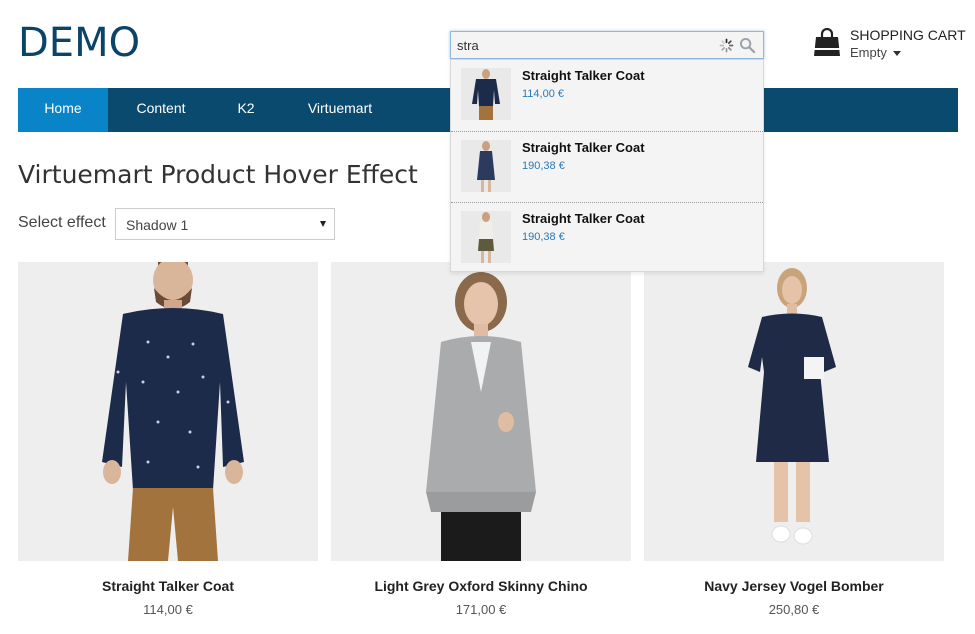  I want to click on search-result-item: Straight Talker Coat 114,00 €, so click(607, 95).